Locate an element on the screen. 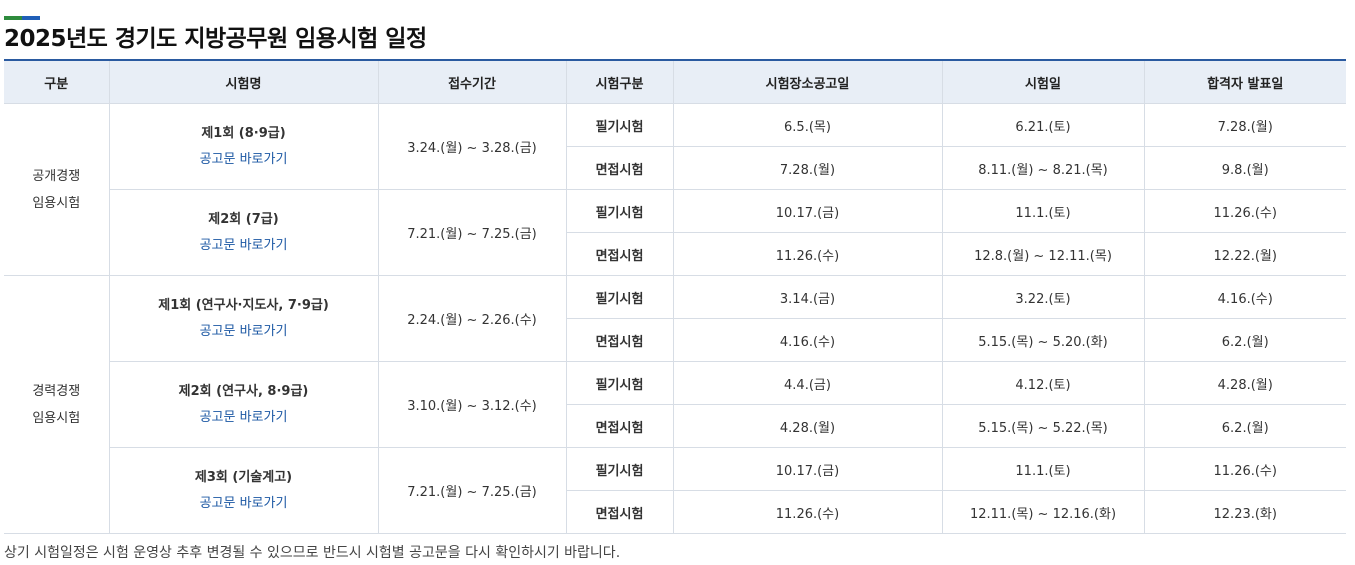  application-period: 3.24.(월) ~ 3.28.(금) is located at coordinates (472, 146).